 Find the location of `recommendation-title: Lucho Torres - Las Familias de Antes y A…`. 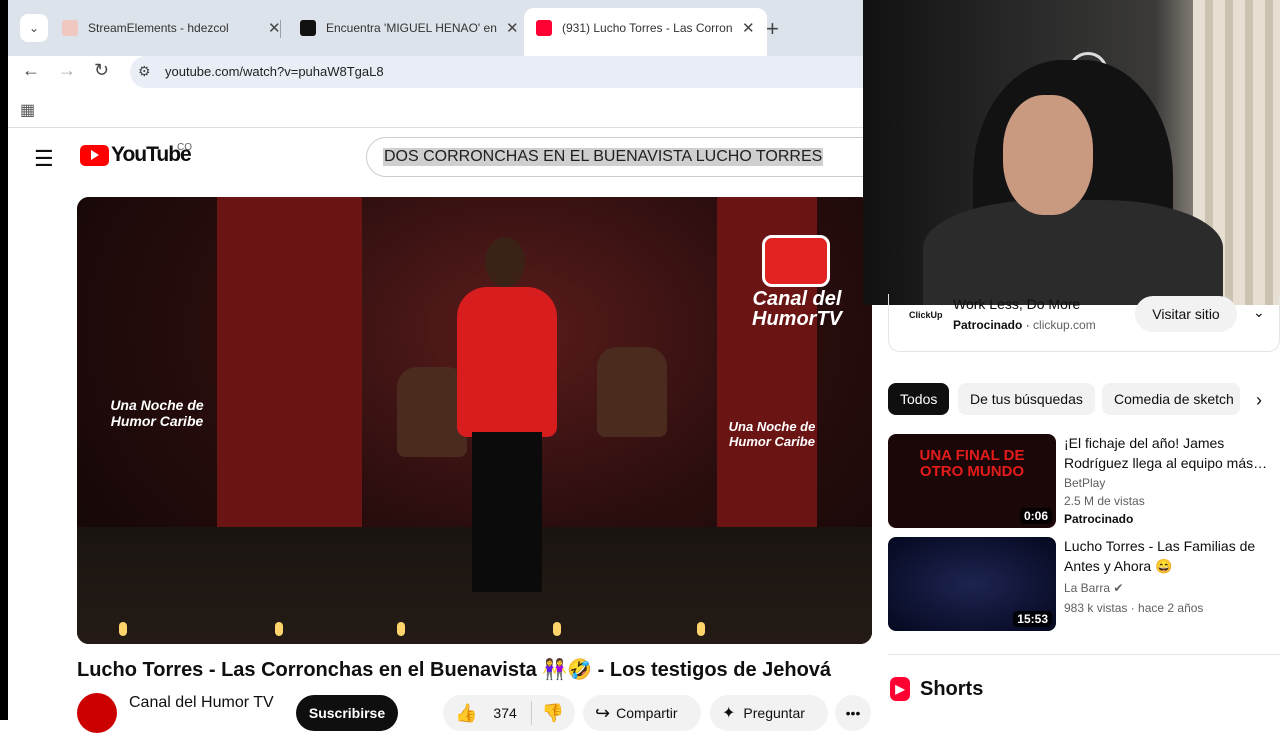

recommendation-title: Lucho Torres - Las Familias de Antes y A… is located at coordinates (1166, 556).